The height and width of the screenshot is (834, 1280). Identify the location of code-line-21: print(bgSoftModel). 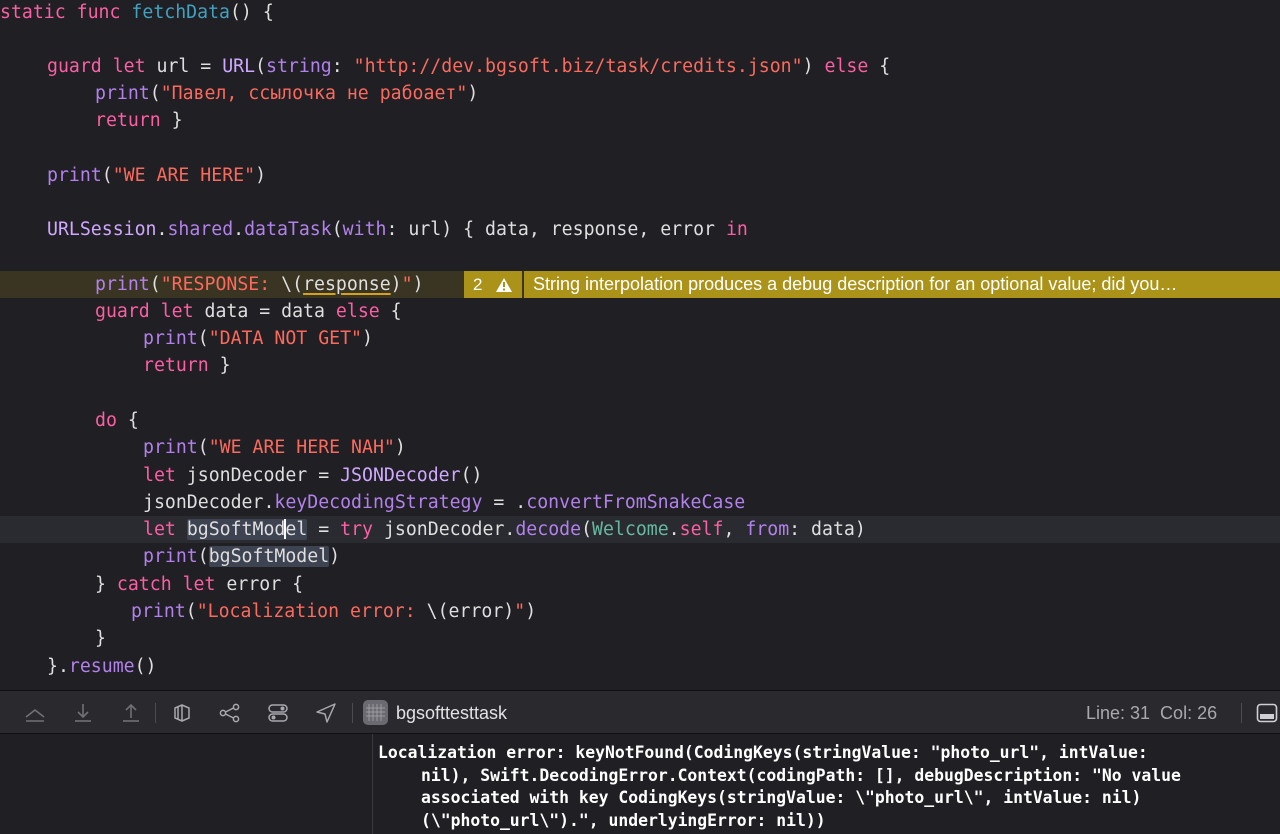
(640, 556).